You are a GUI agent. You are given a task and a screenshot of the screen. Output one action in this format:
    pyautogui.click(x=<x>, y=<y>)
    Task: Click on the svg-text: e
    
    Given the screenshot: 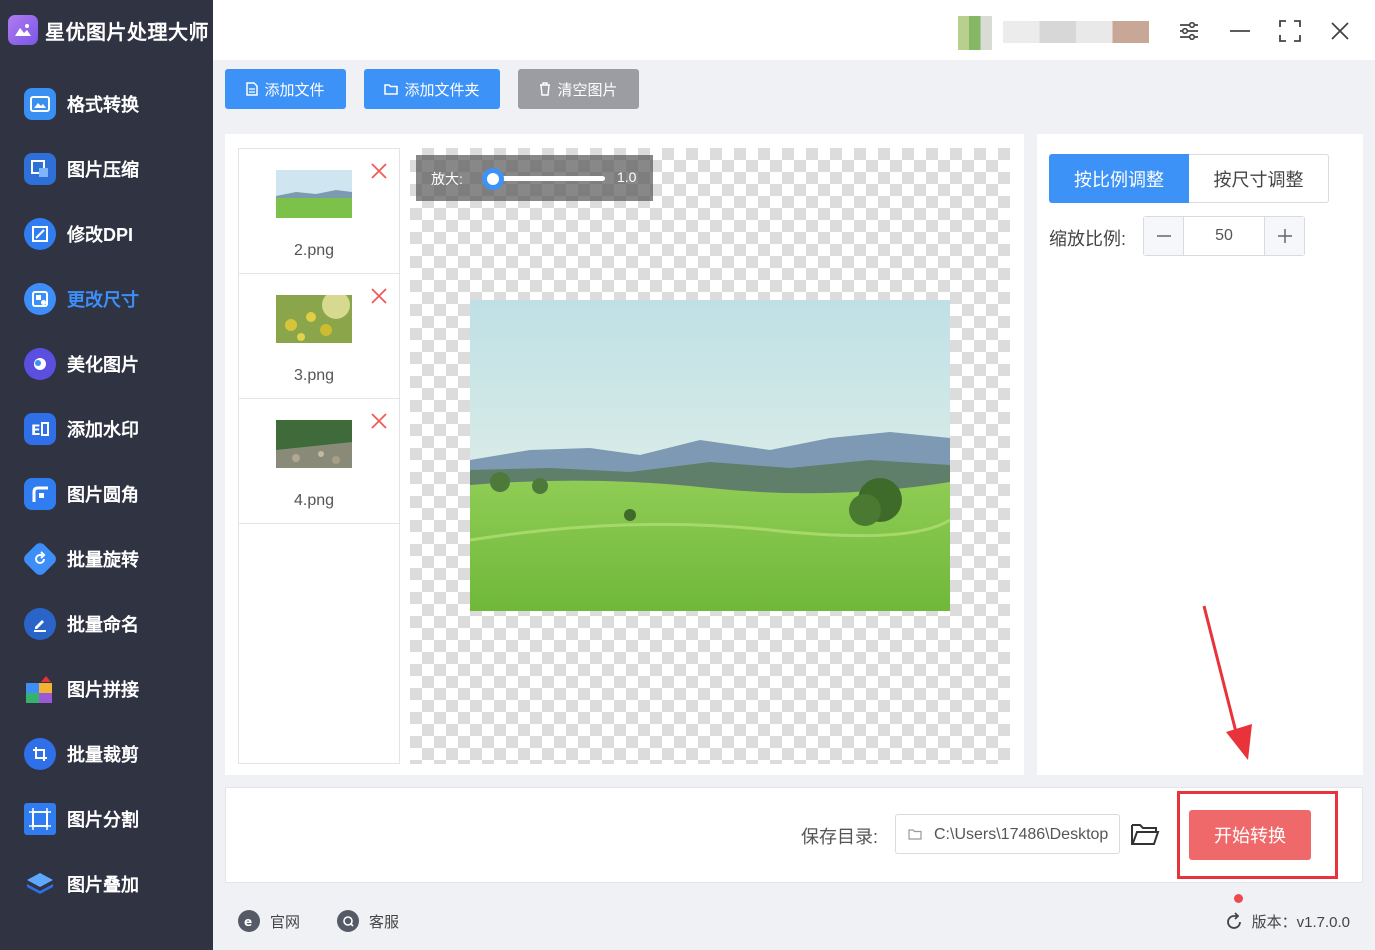 What is the action you would take?
    pyautogui.click(x=248, y=921)
    